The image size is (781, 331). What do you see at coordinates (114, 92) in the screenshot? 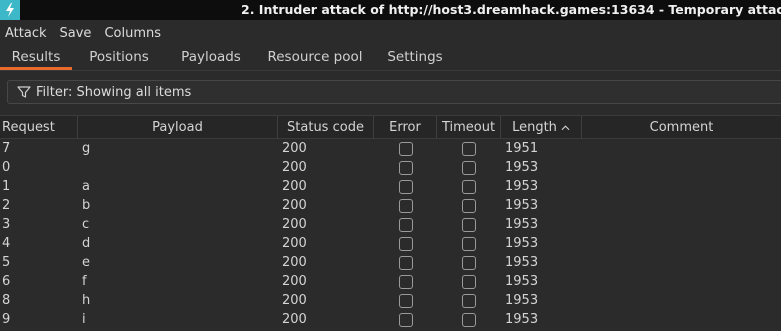
I see `filter-label: Filter: Showing all items` at bounding box center [114, 92].